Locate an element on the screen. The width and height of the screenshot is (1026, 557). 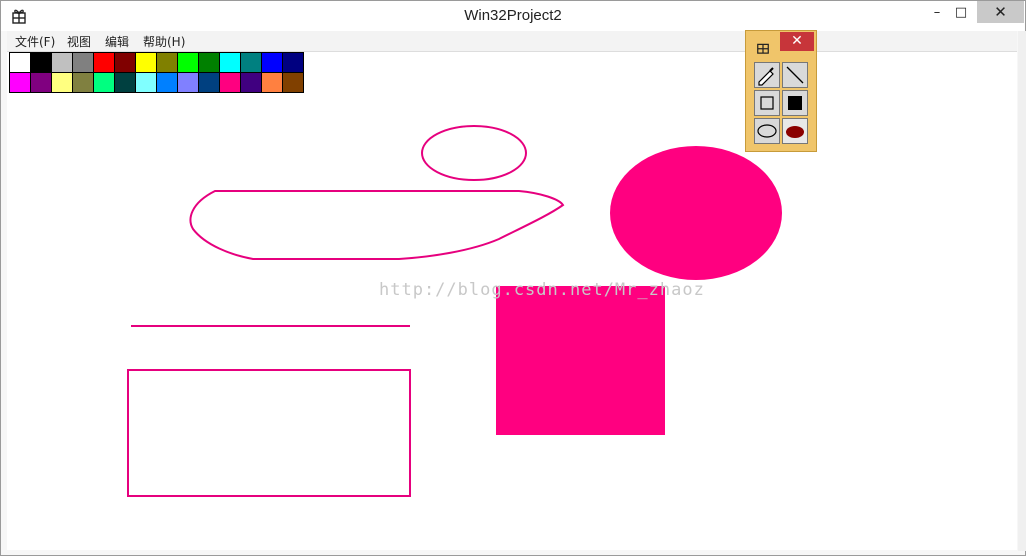
filled-rectangle-icon is located at coordinates (795, 103).